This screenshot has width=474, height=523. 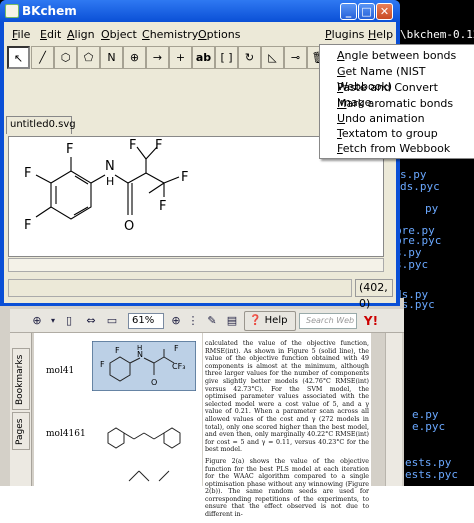 I want to click on mol-label: mol41, so click(x=60, y=371).